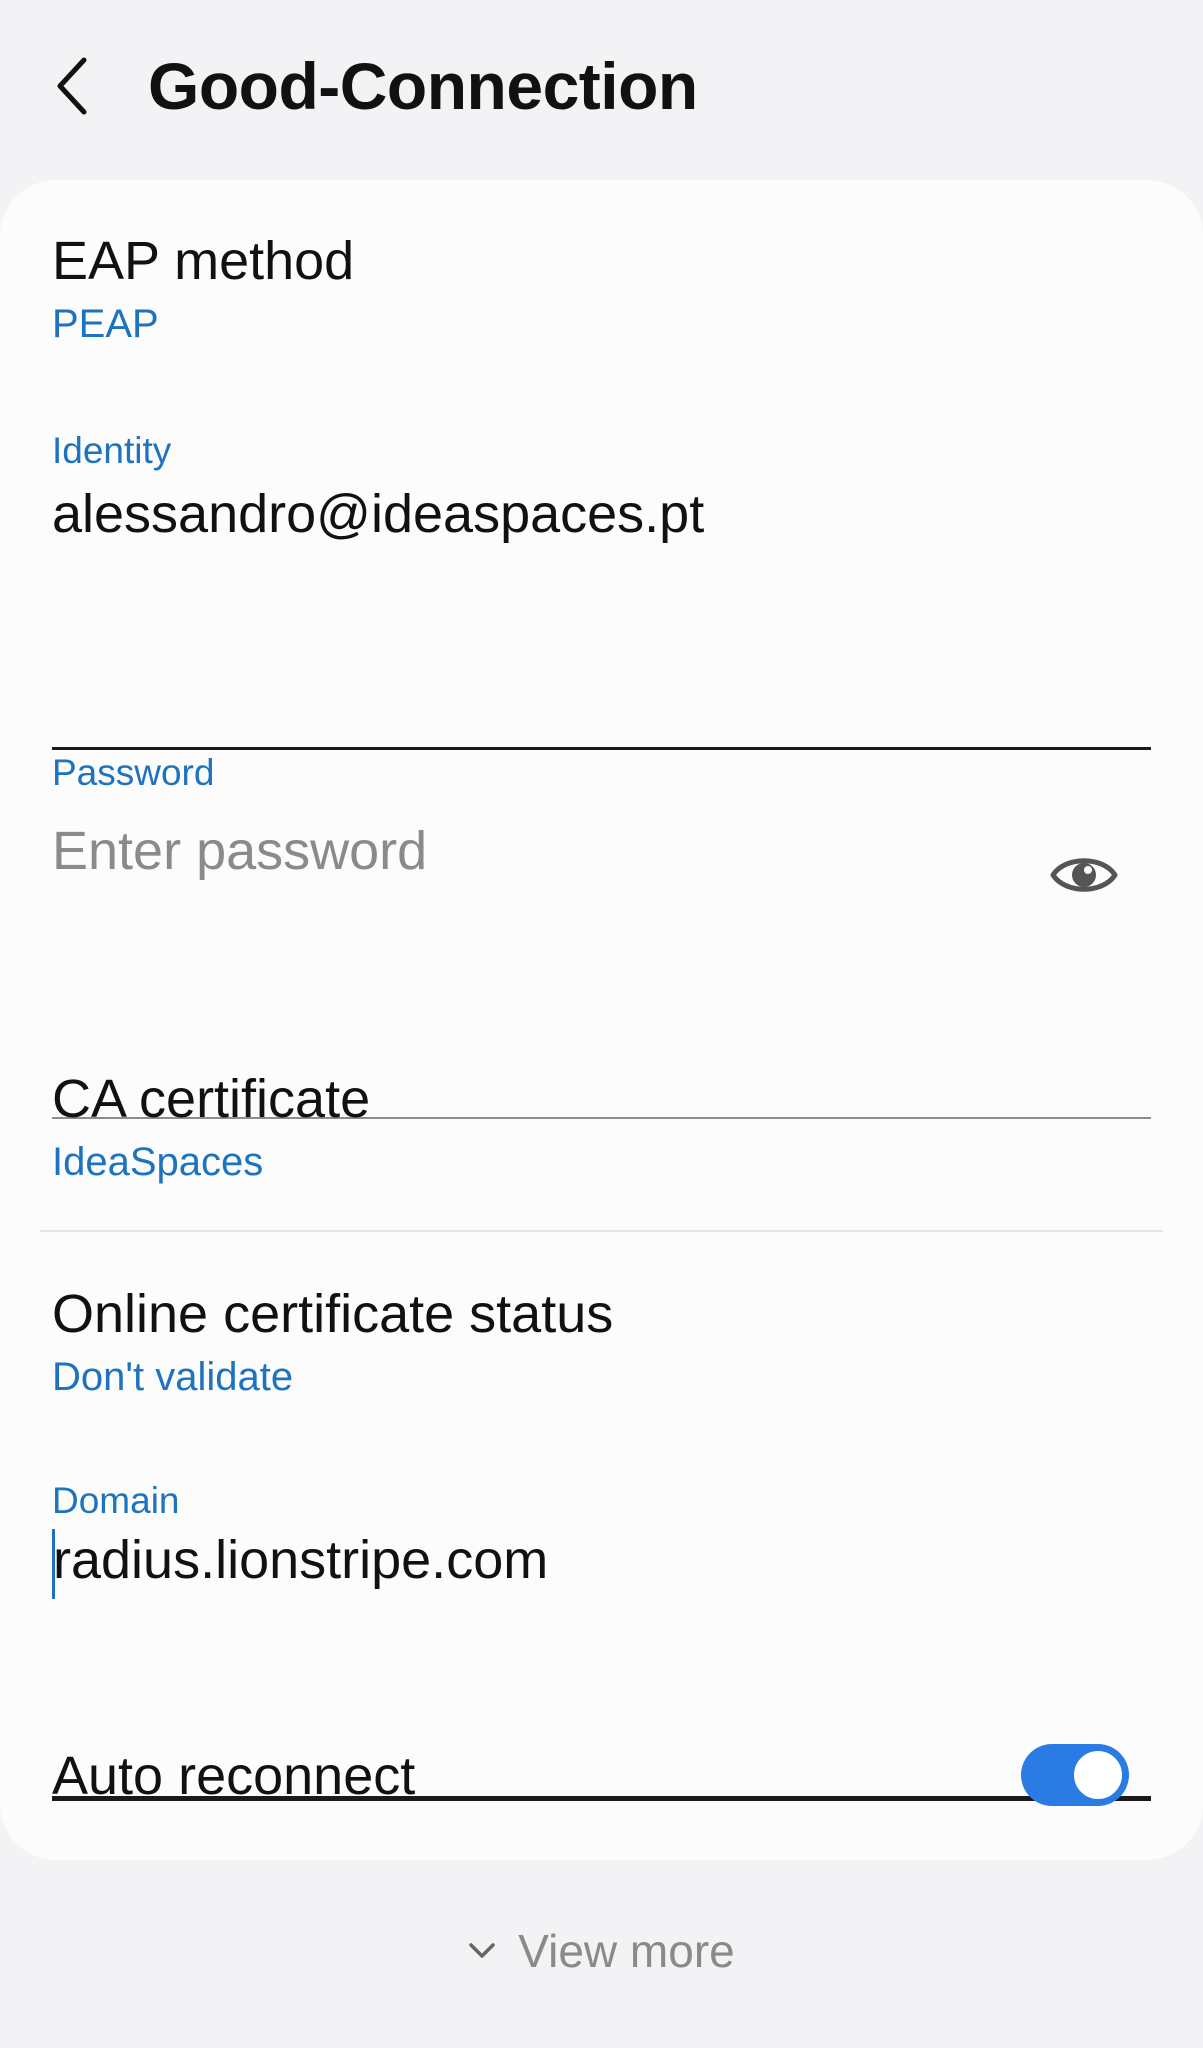  I want to click on identity-underline, so click(601, 748).